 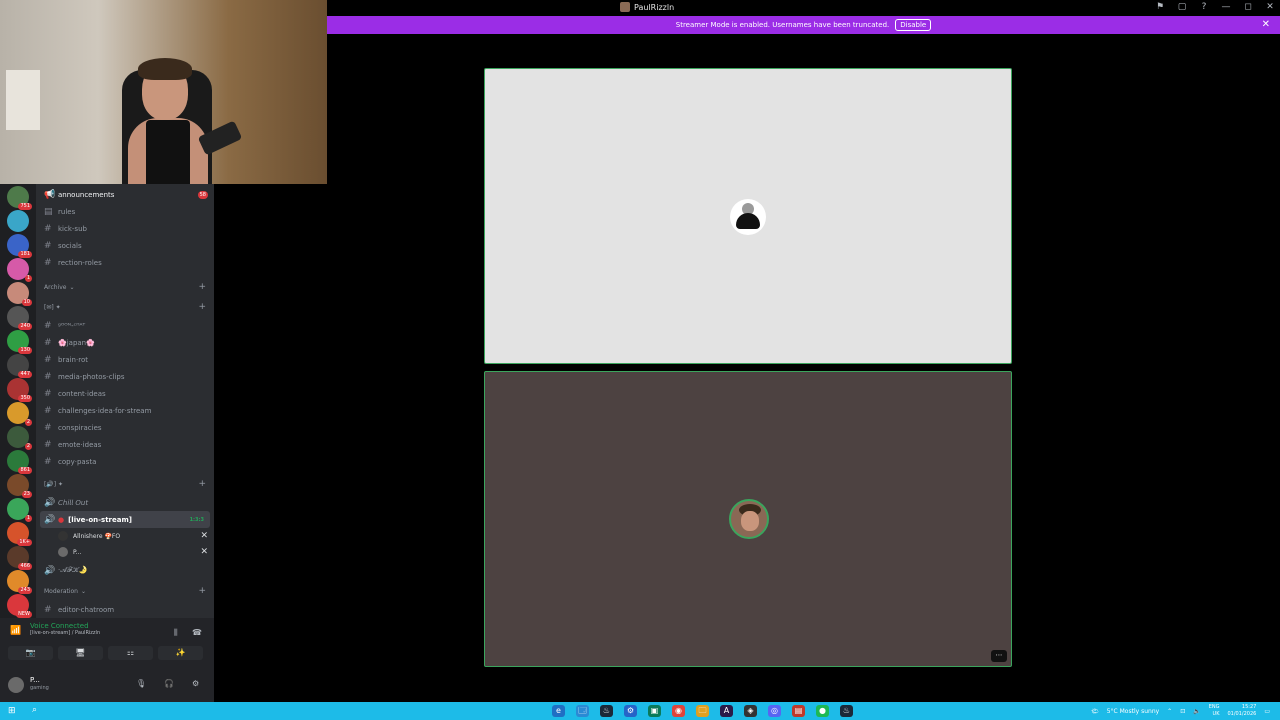 I want to click on inbox-icon: ⚑, so click(x=1160, y=7).